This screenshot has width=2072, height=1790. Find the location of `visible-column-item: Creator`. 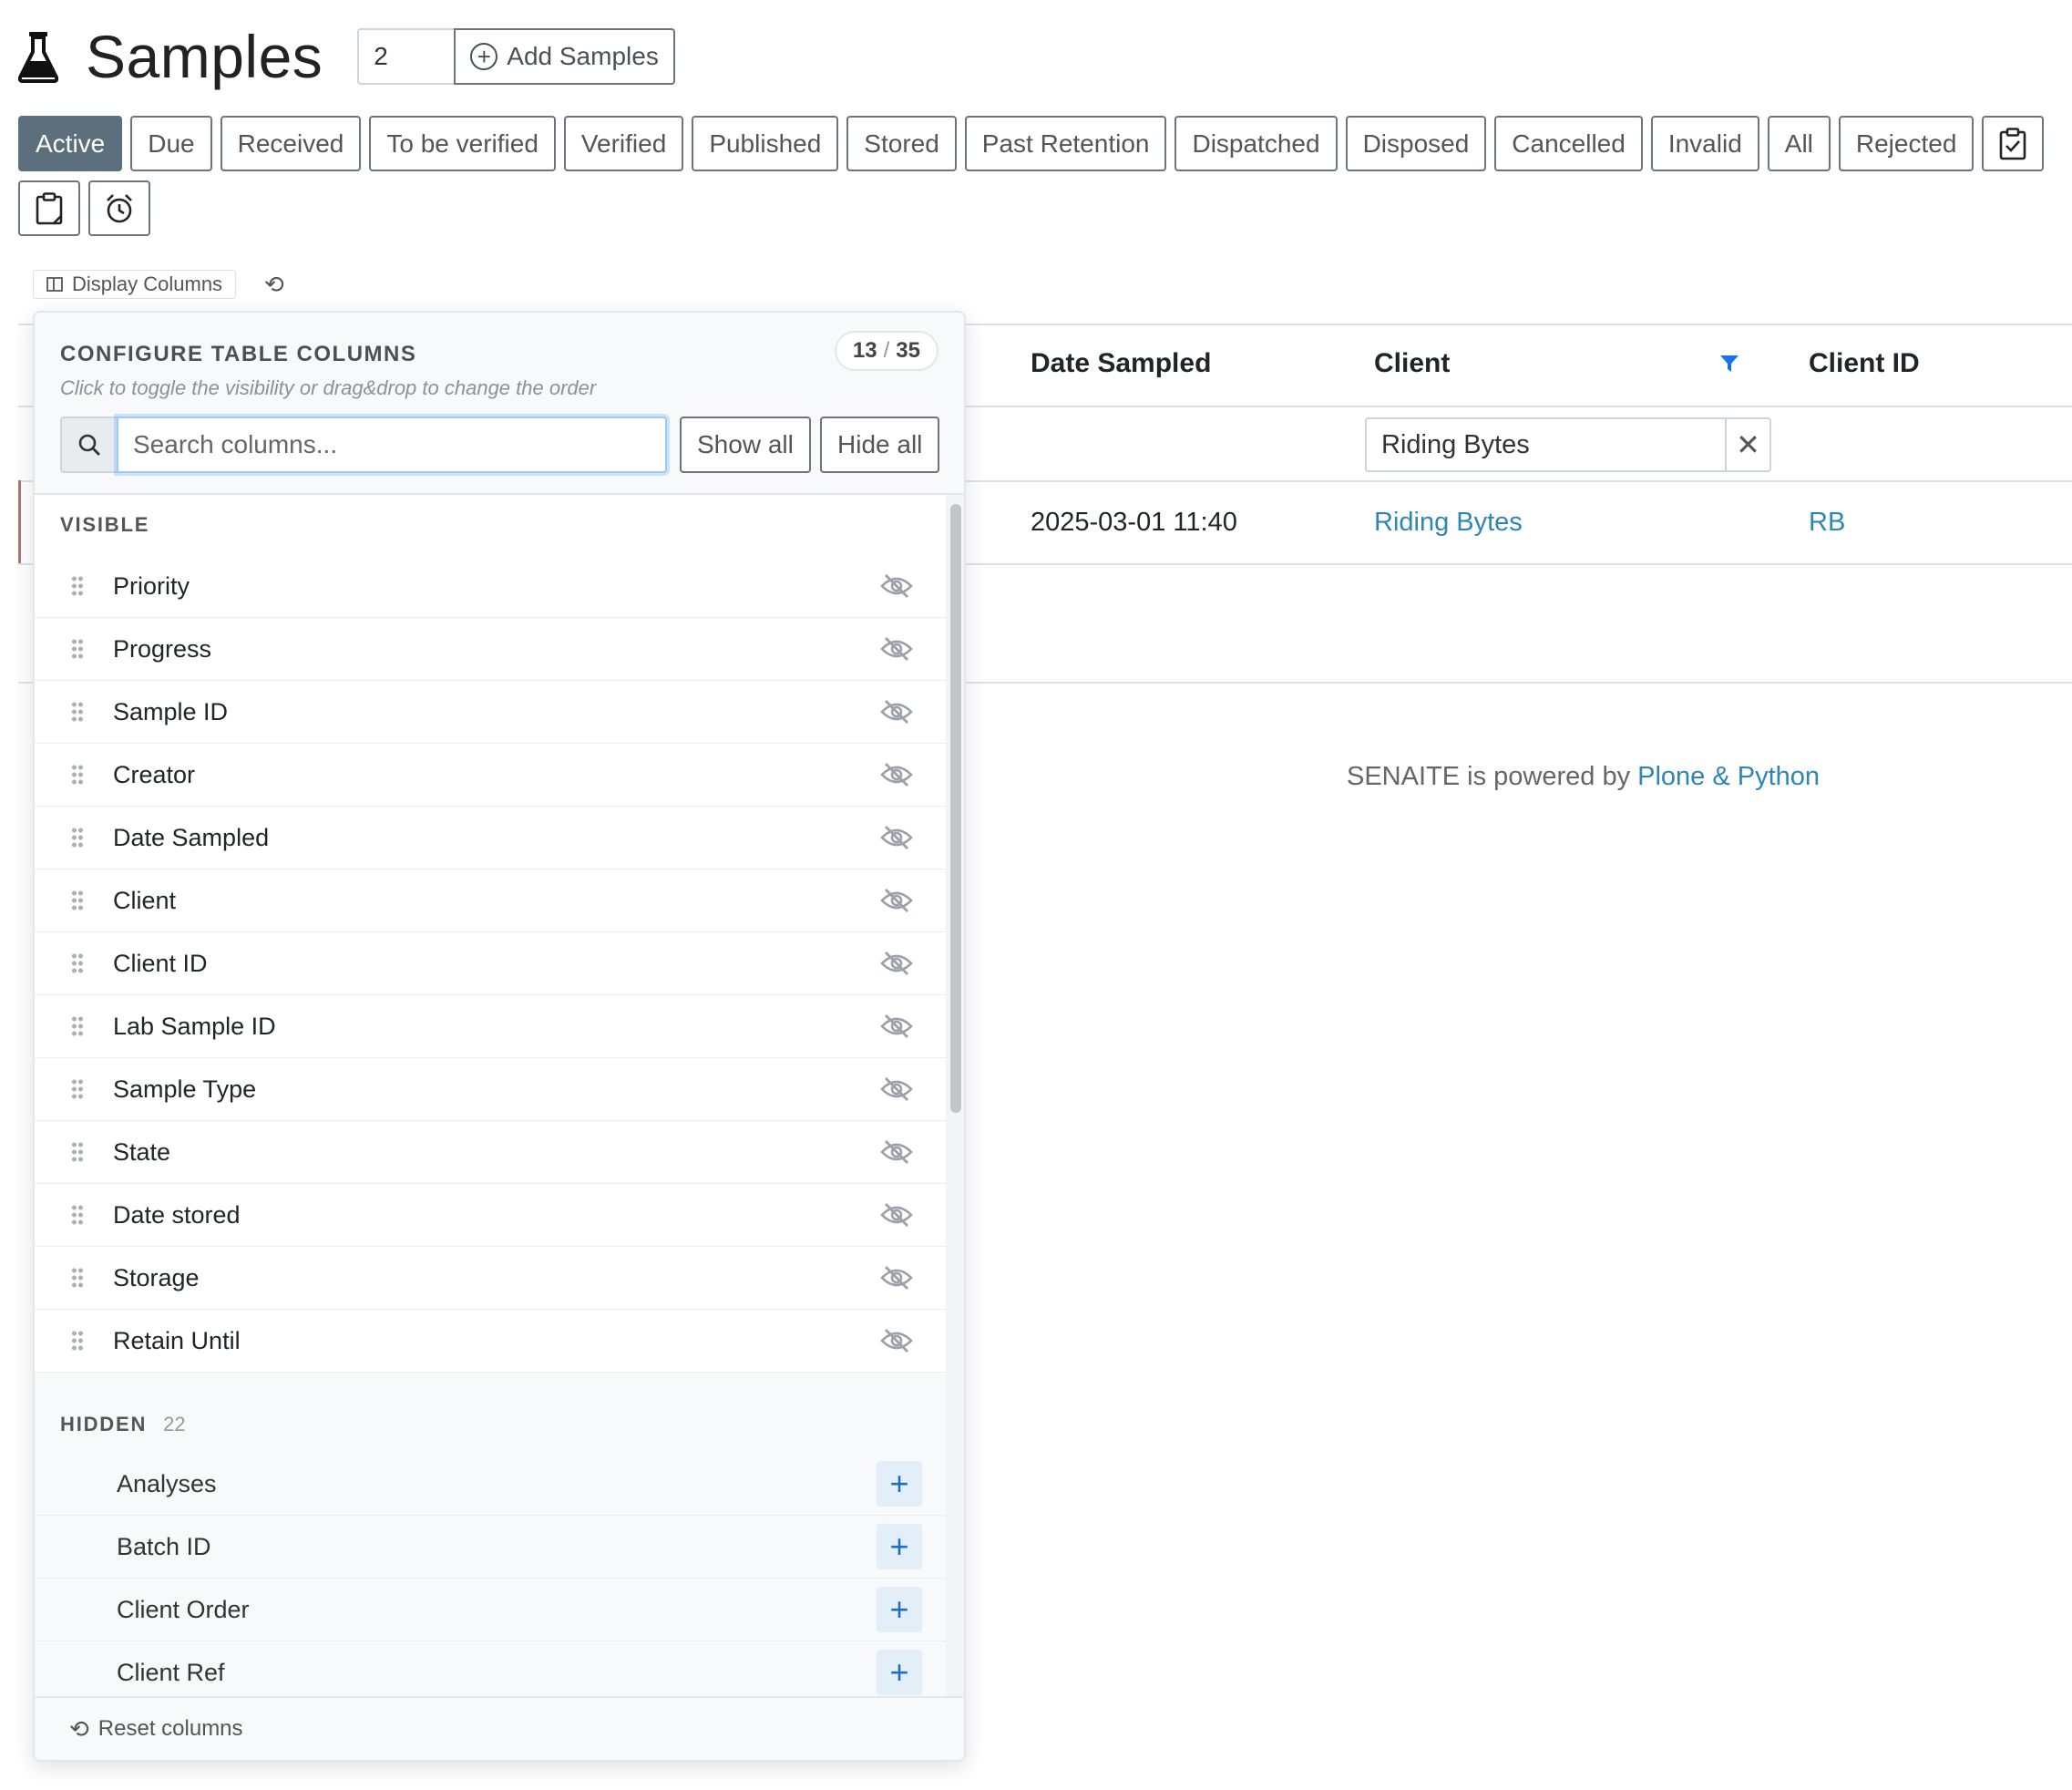

visible-column-item: Creator is located at coordinates (490, 775).